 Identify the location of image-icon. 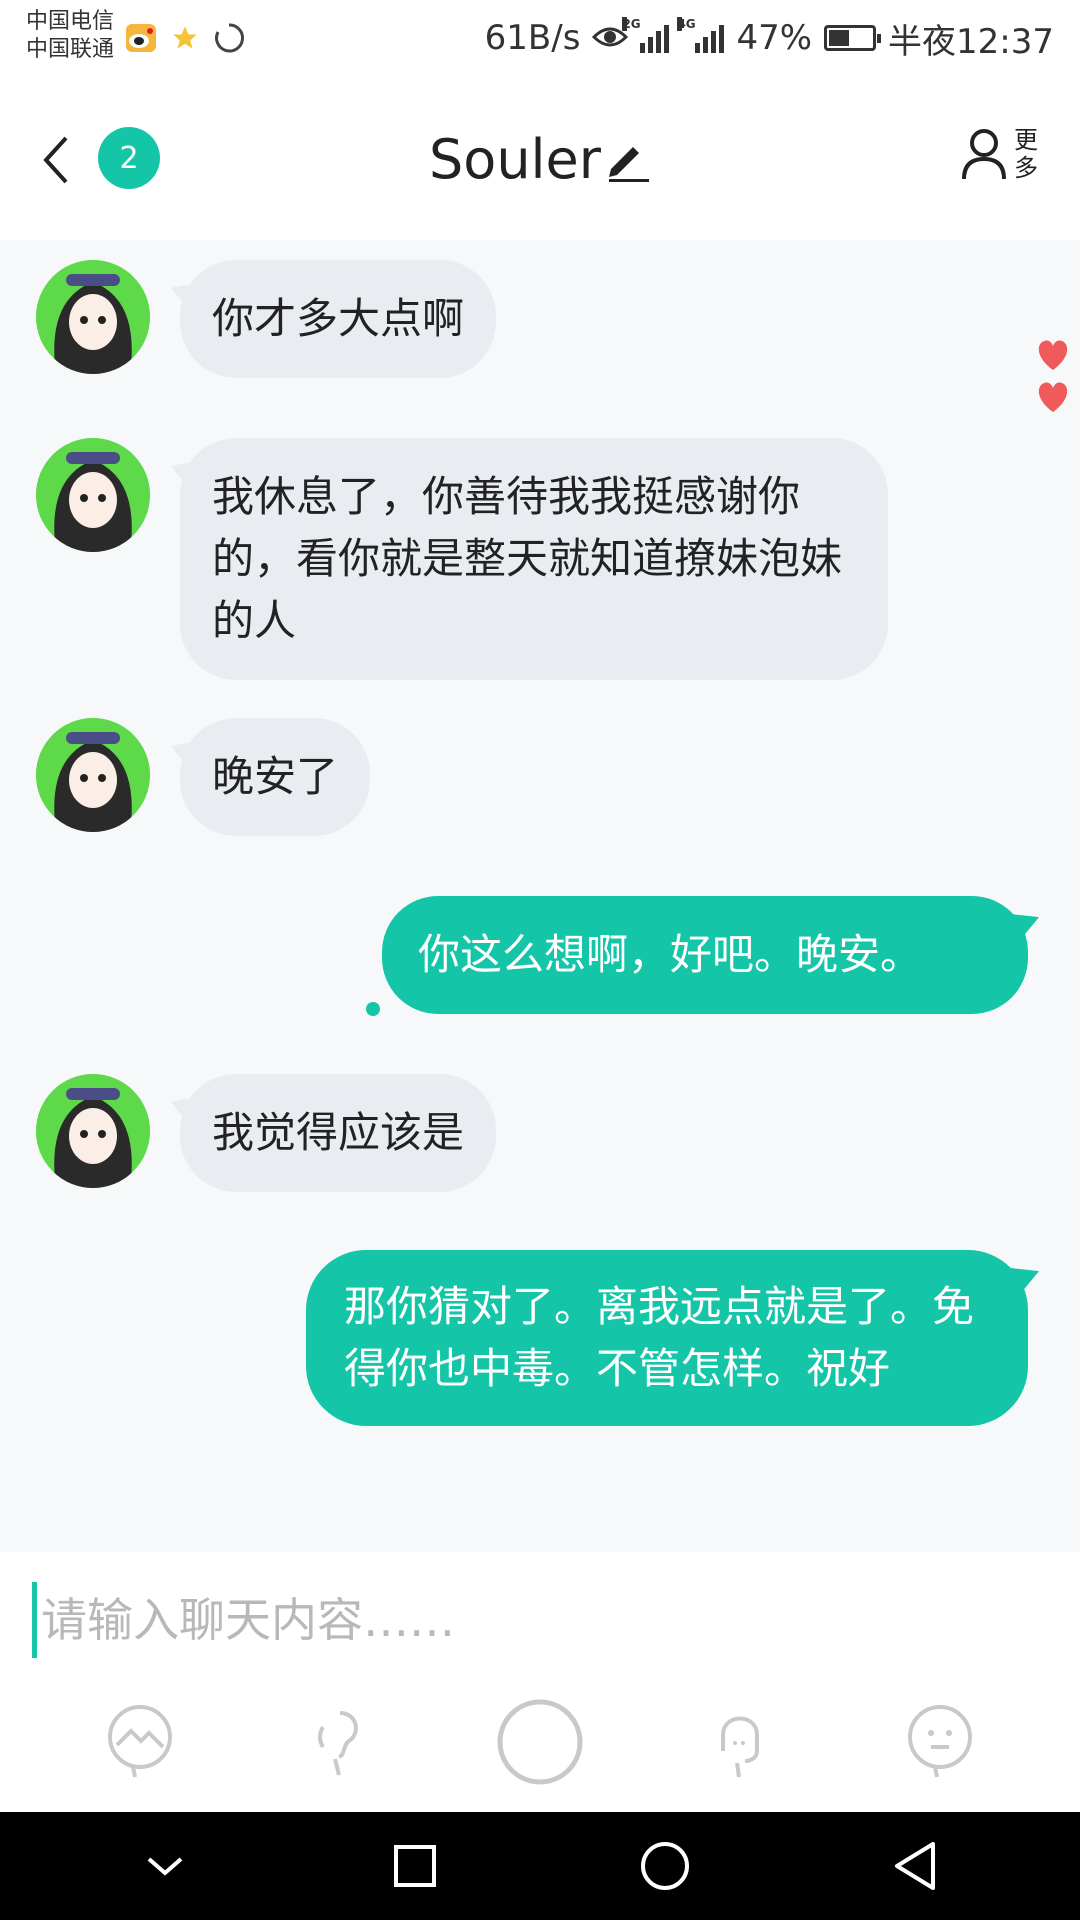
(140, 1741).